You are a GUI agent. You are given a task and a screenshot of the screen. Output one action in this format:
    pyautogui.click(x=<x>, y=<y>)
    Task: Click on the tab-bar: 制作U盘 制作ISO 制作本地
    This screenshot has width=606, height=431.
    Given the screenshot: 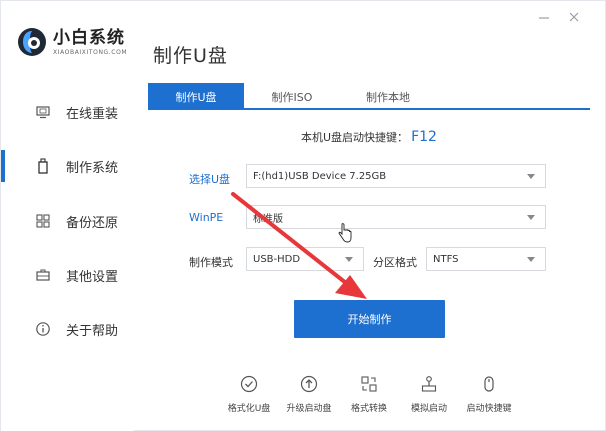 What is the action you would take?
    pyautogui.click(x=369, y=96)
    